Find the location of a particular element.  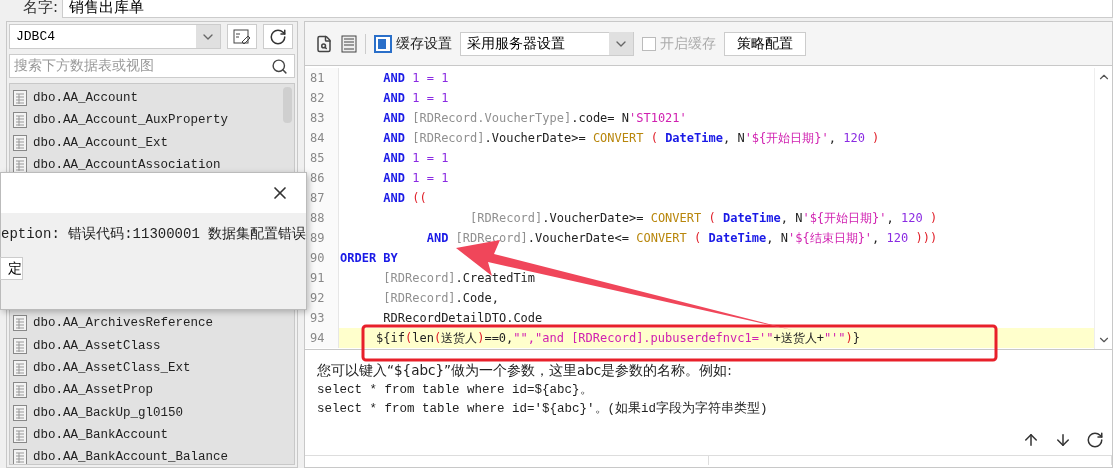

cache-mode-select: 采用服务器设置 is located at coordinates (547, 43).